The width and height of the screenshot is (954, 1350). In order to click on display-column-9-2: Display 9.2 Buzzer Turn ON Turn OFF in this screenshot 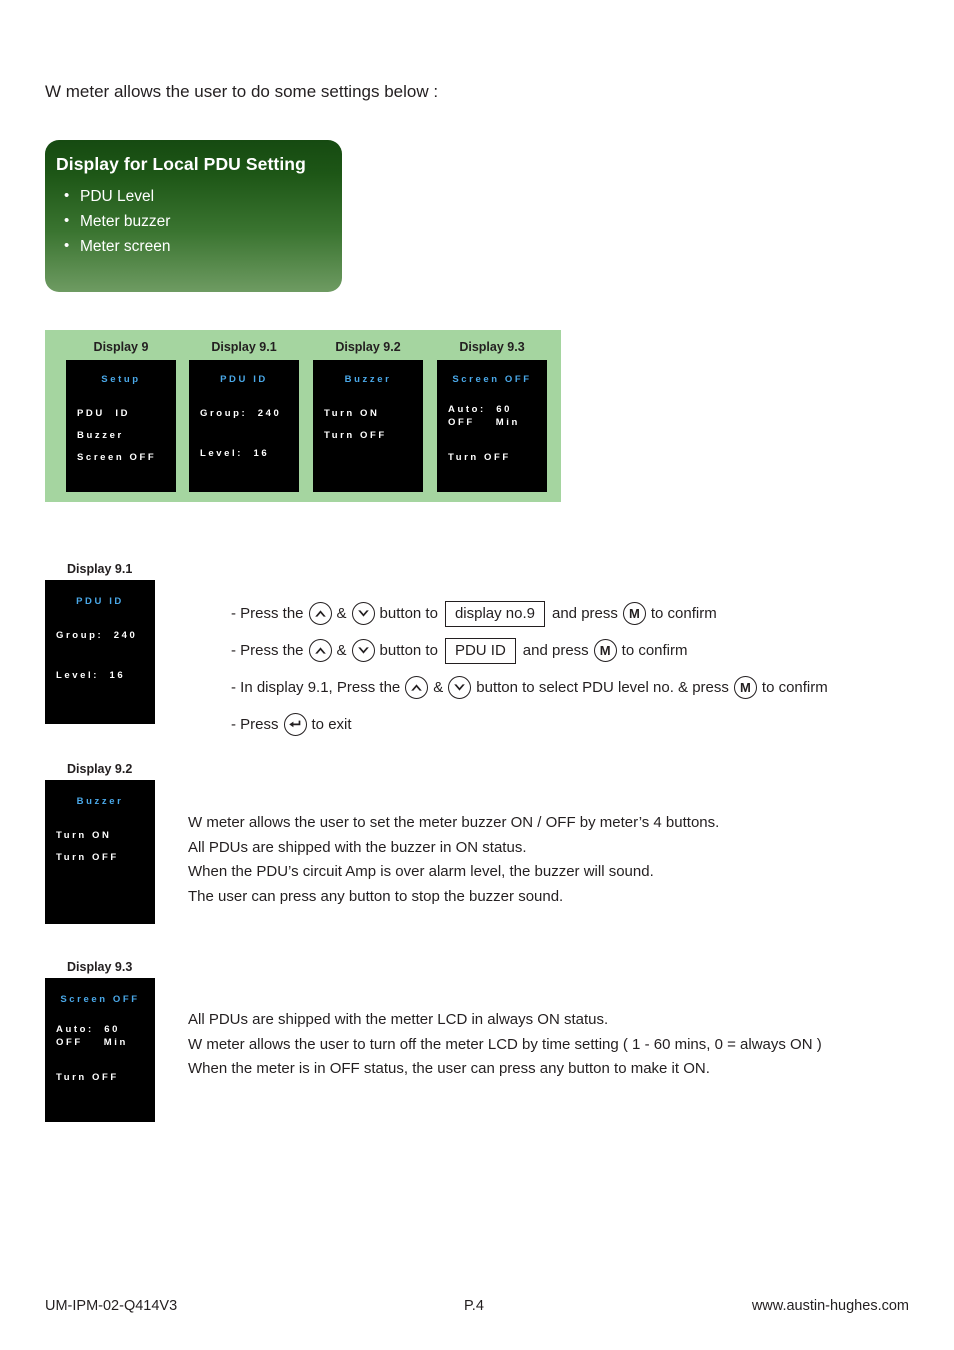, I will do `click(368, 416)`.